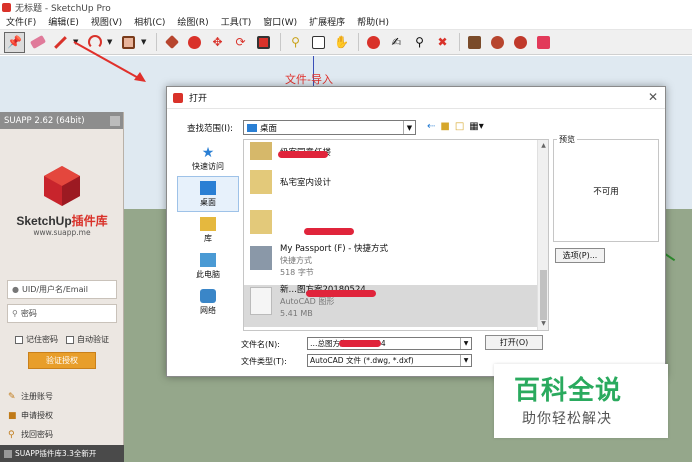 This screenshot has height=462, width=692. Describe the element at coordinates (390, 264) in the screenshot. I see `list-item: My Passport (F) - 快捷方式 快捷方式 518 字节` at that location.